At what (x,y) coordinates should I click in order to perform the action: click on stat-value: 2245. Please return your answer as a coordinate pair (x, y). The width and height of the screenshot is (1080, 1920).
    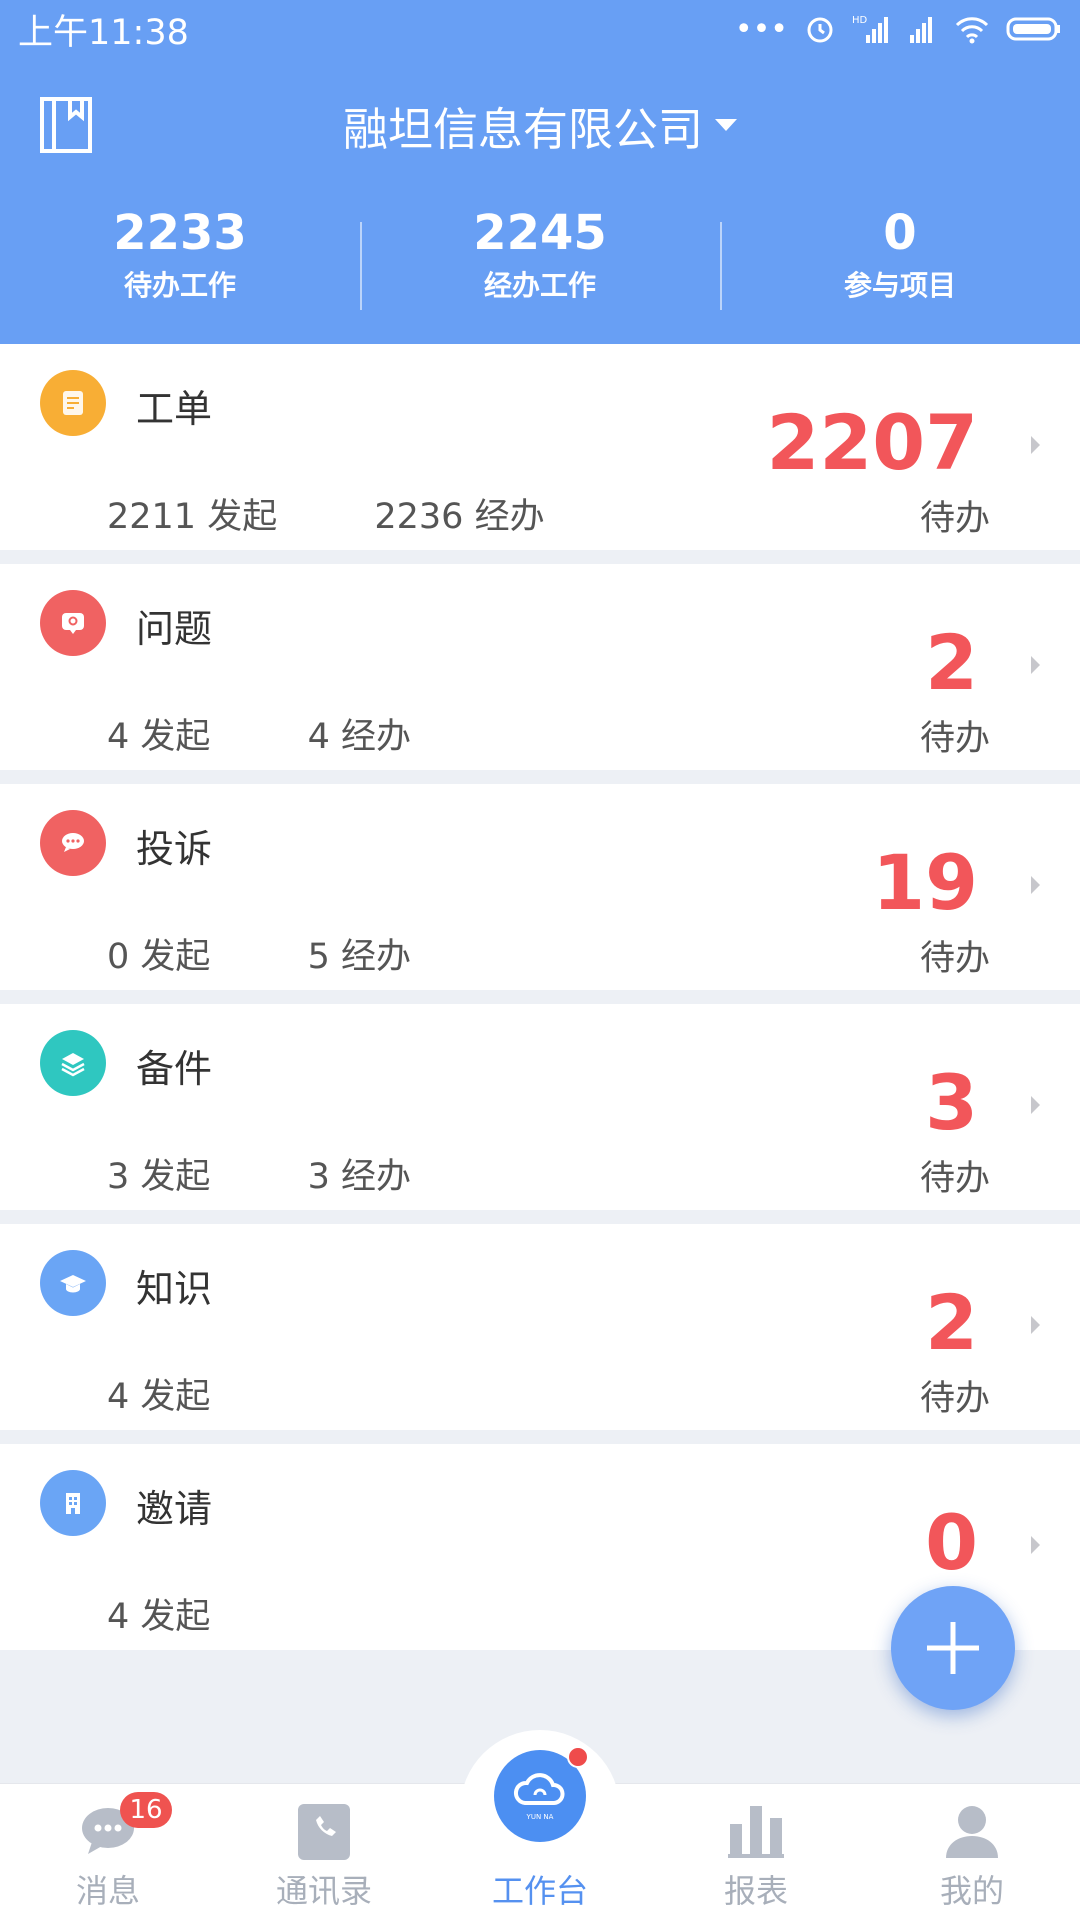
    Looking at the image, I should click on (540, 233).